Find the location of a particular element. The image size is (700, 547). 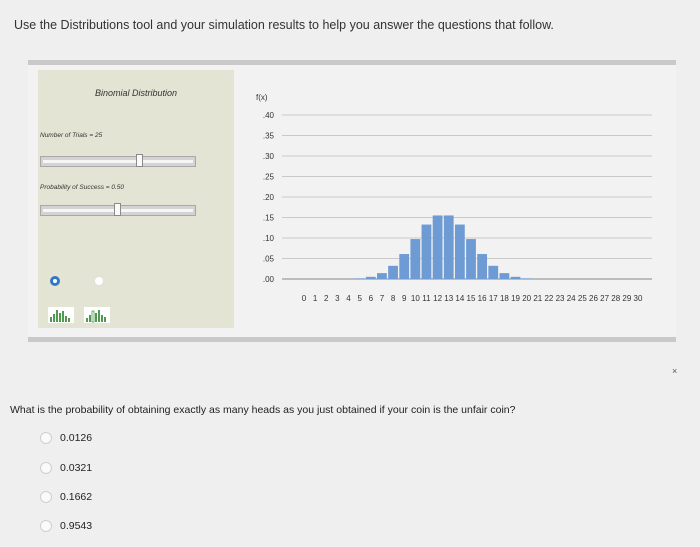

x-tick-label: 16 is located at coordinates (482, 298).